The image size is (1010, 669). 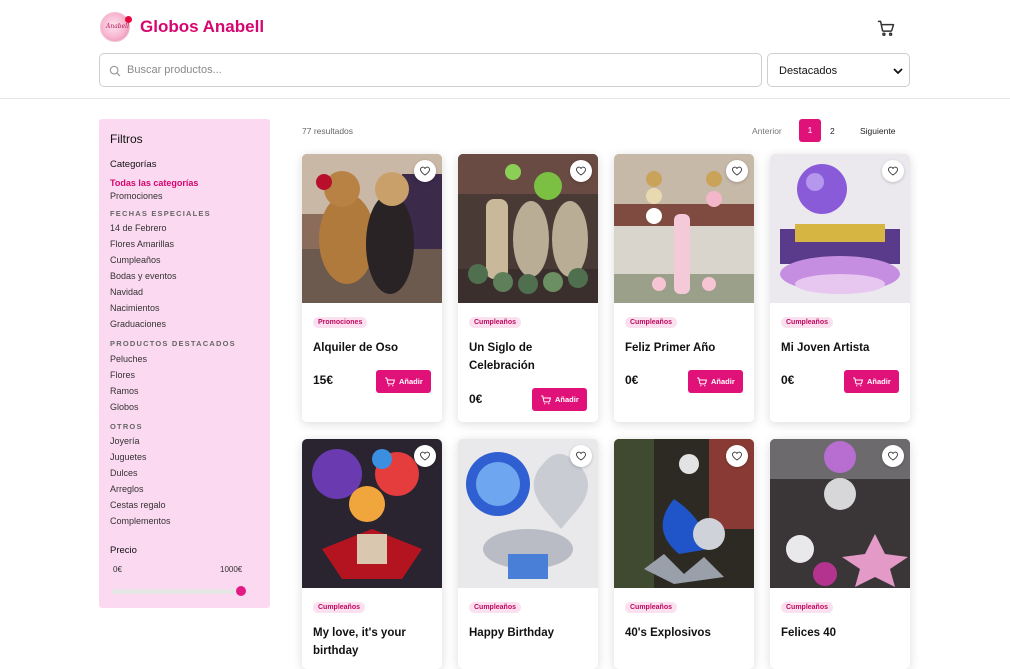 I want to click on product-title: Un Siglo de Celebración, so click(x=531, y=357).